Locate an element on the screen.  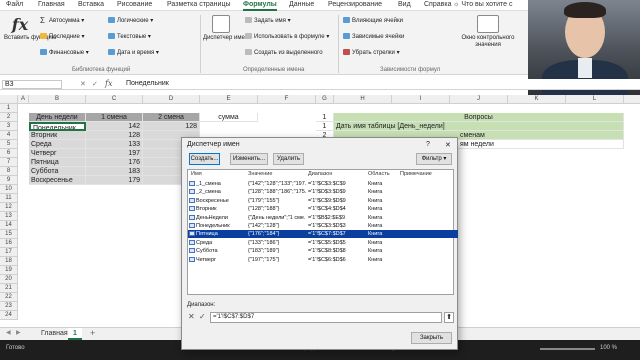
column-header: J is located at coordinates (479, 99).